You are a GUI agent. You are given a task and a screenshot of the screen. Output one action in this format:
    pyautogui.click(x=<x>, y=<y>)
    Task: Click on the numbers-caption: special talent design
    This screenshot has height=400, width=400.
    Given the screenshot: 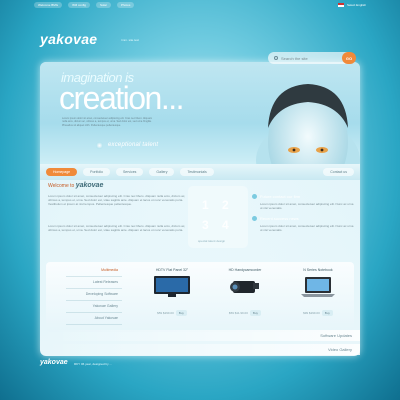 What is the action you would take?
    pyautogui.click(x=212, y=241)
    